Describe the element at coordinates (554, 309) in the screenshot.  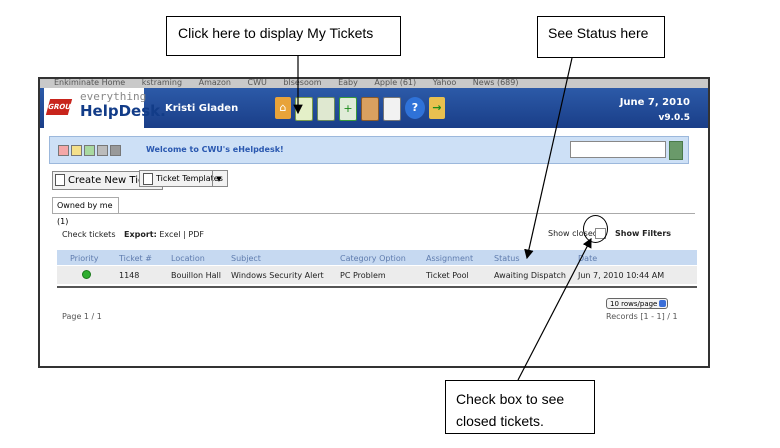
I see `arrow-to-checkbox` at that location.